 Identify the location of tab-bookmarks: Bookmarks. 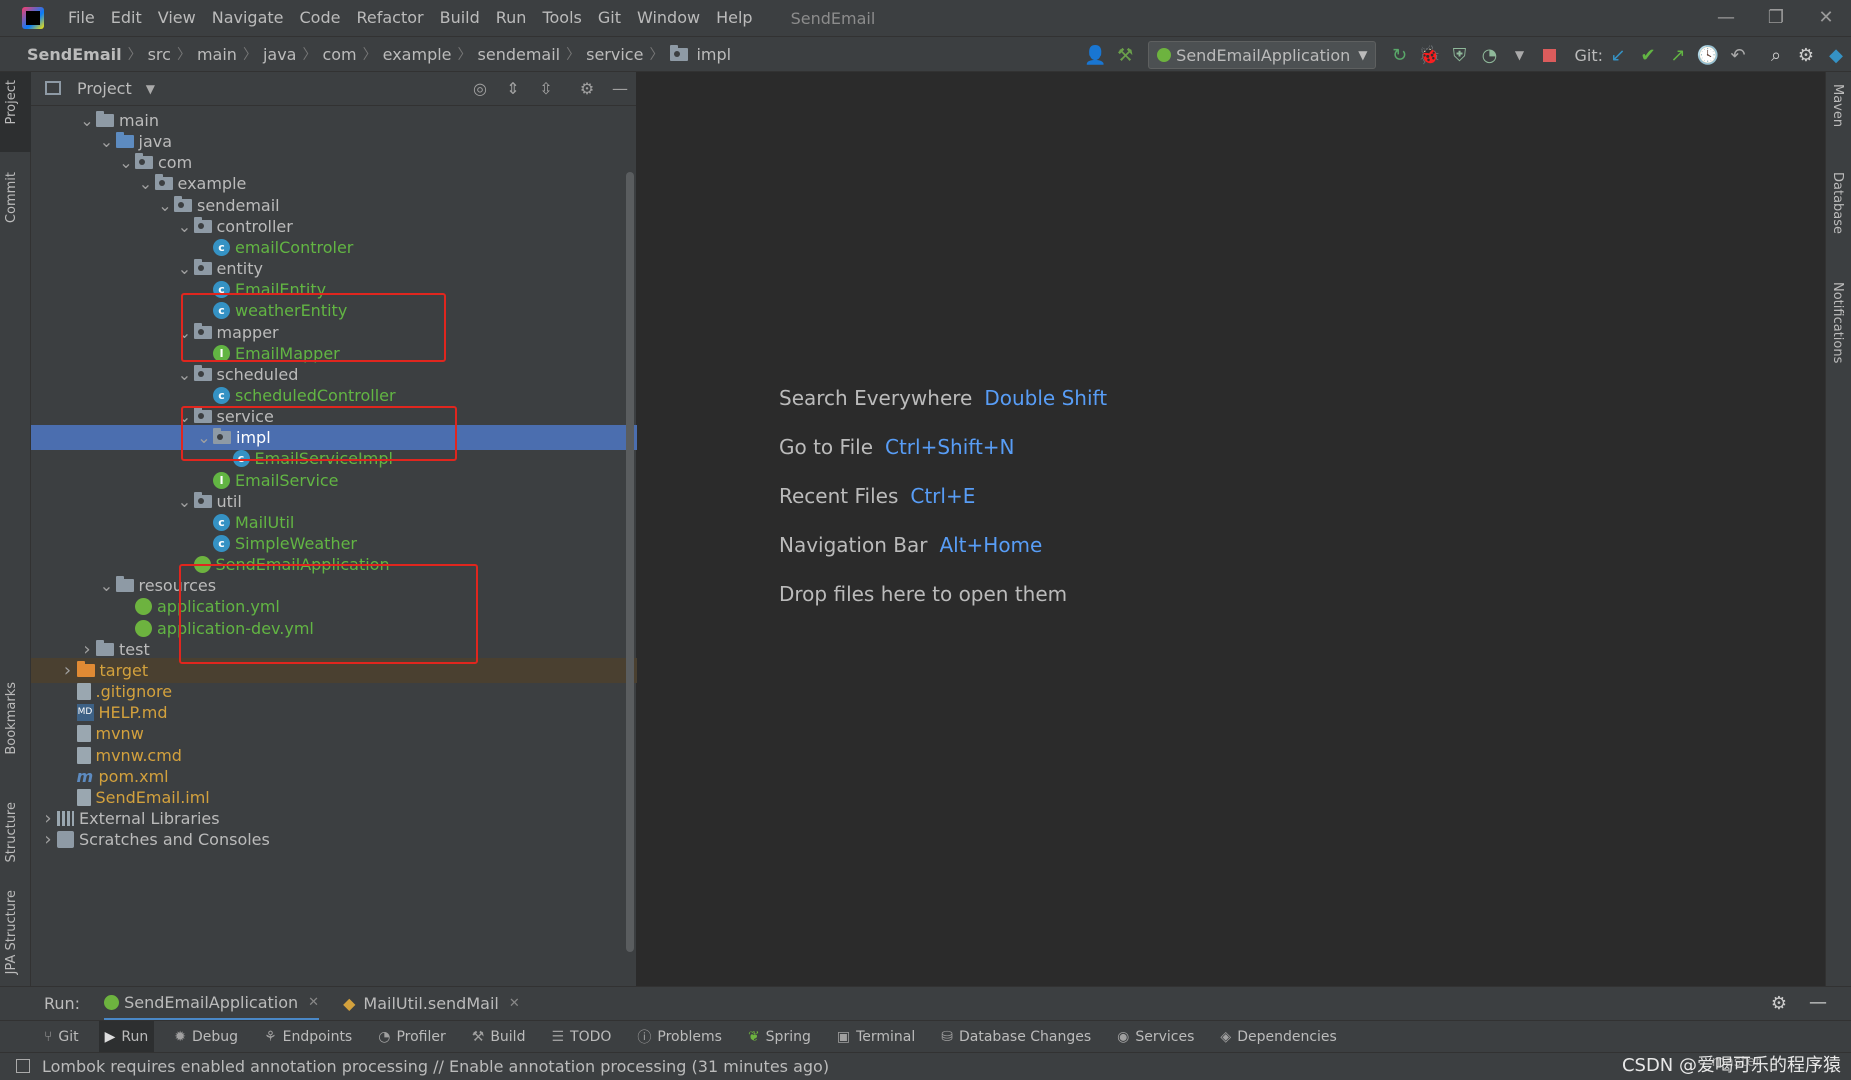
(11, 718).